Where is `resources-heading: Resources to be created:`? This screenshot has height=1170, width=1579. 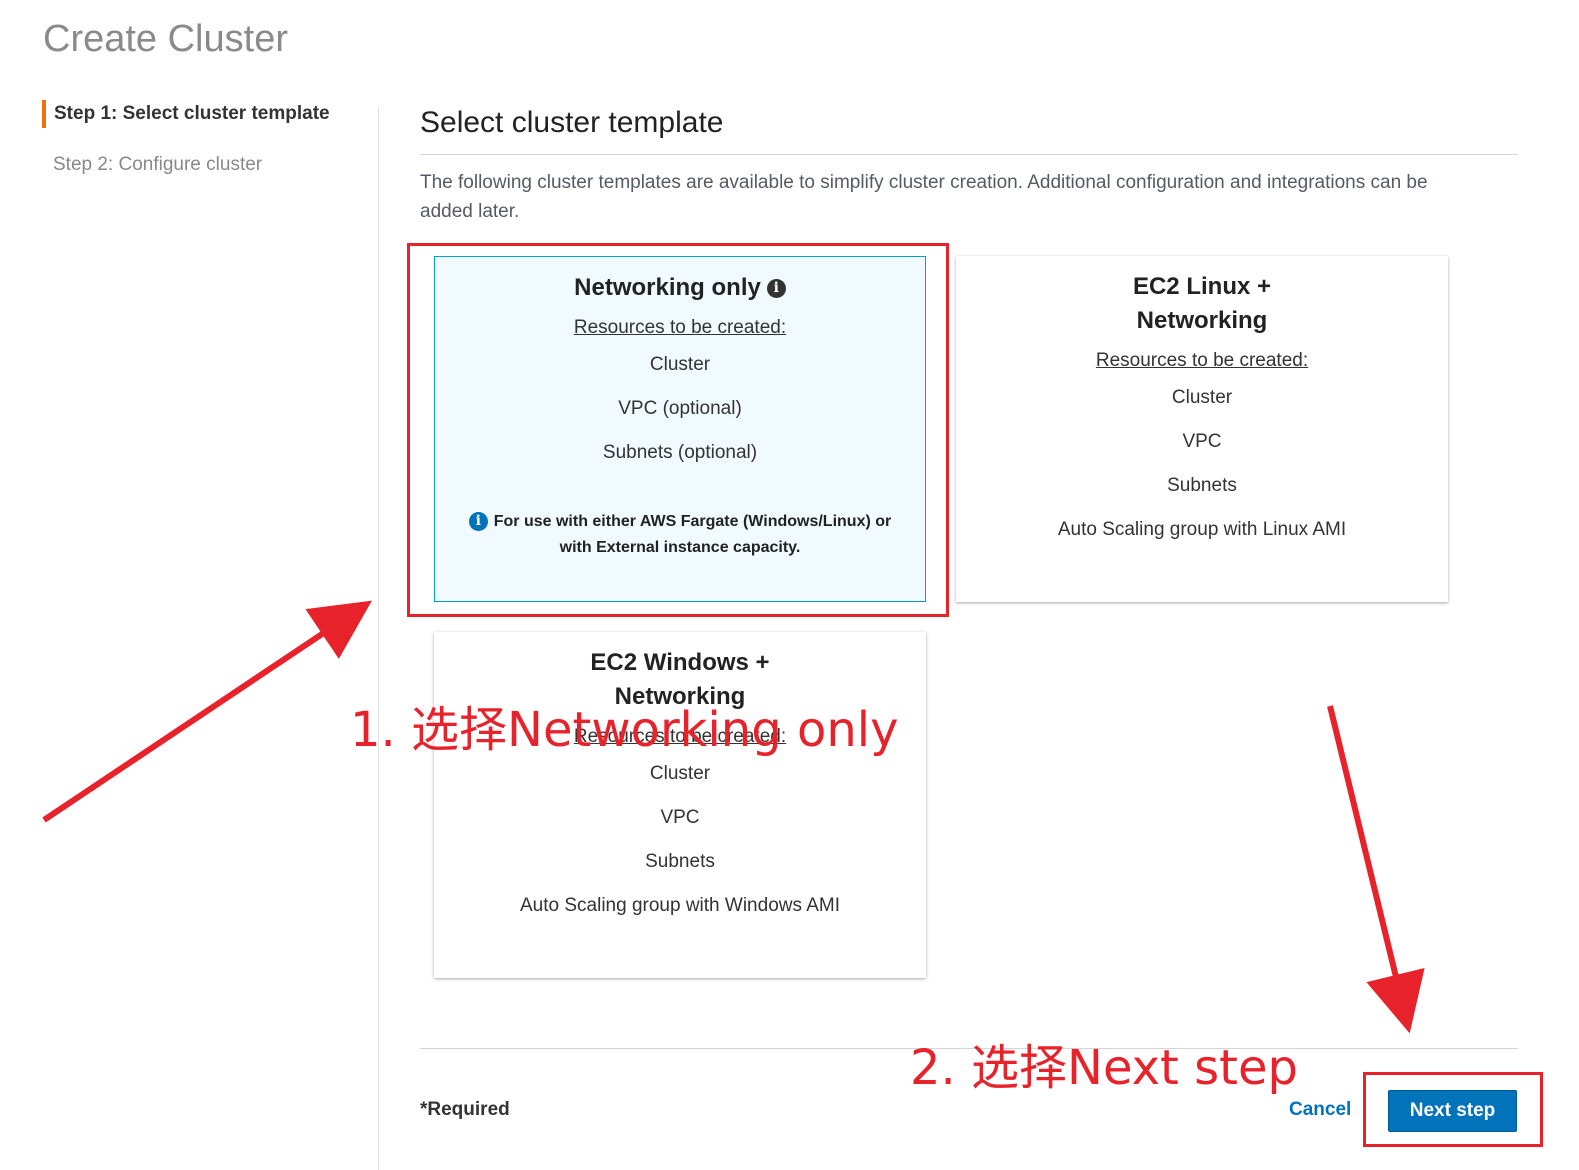
resources-heading: Resources to be created: is located at coordinates (1202, 360).